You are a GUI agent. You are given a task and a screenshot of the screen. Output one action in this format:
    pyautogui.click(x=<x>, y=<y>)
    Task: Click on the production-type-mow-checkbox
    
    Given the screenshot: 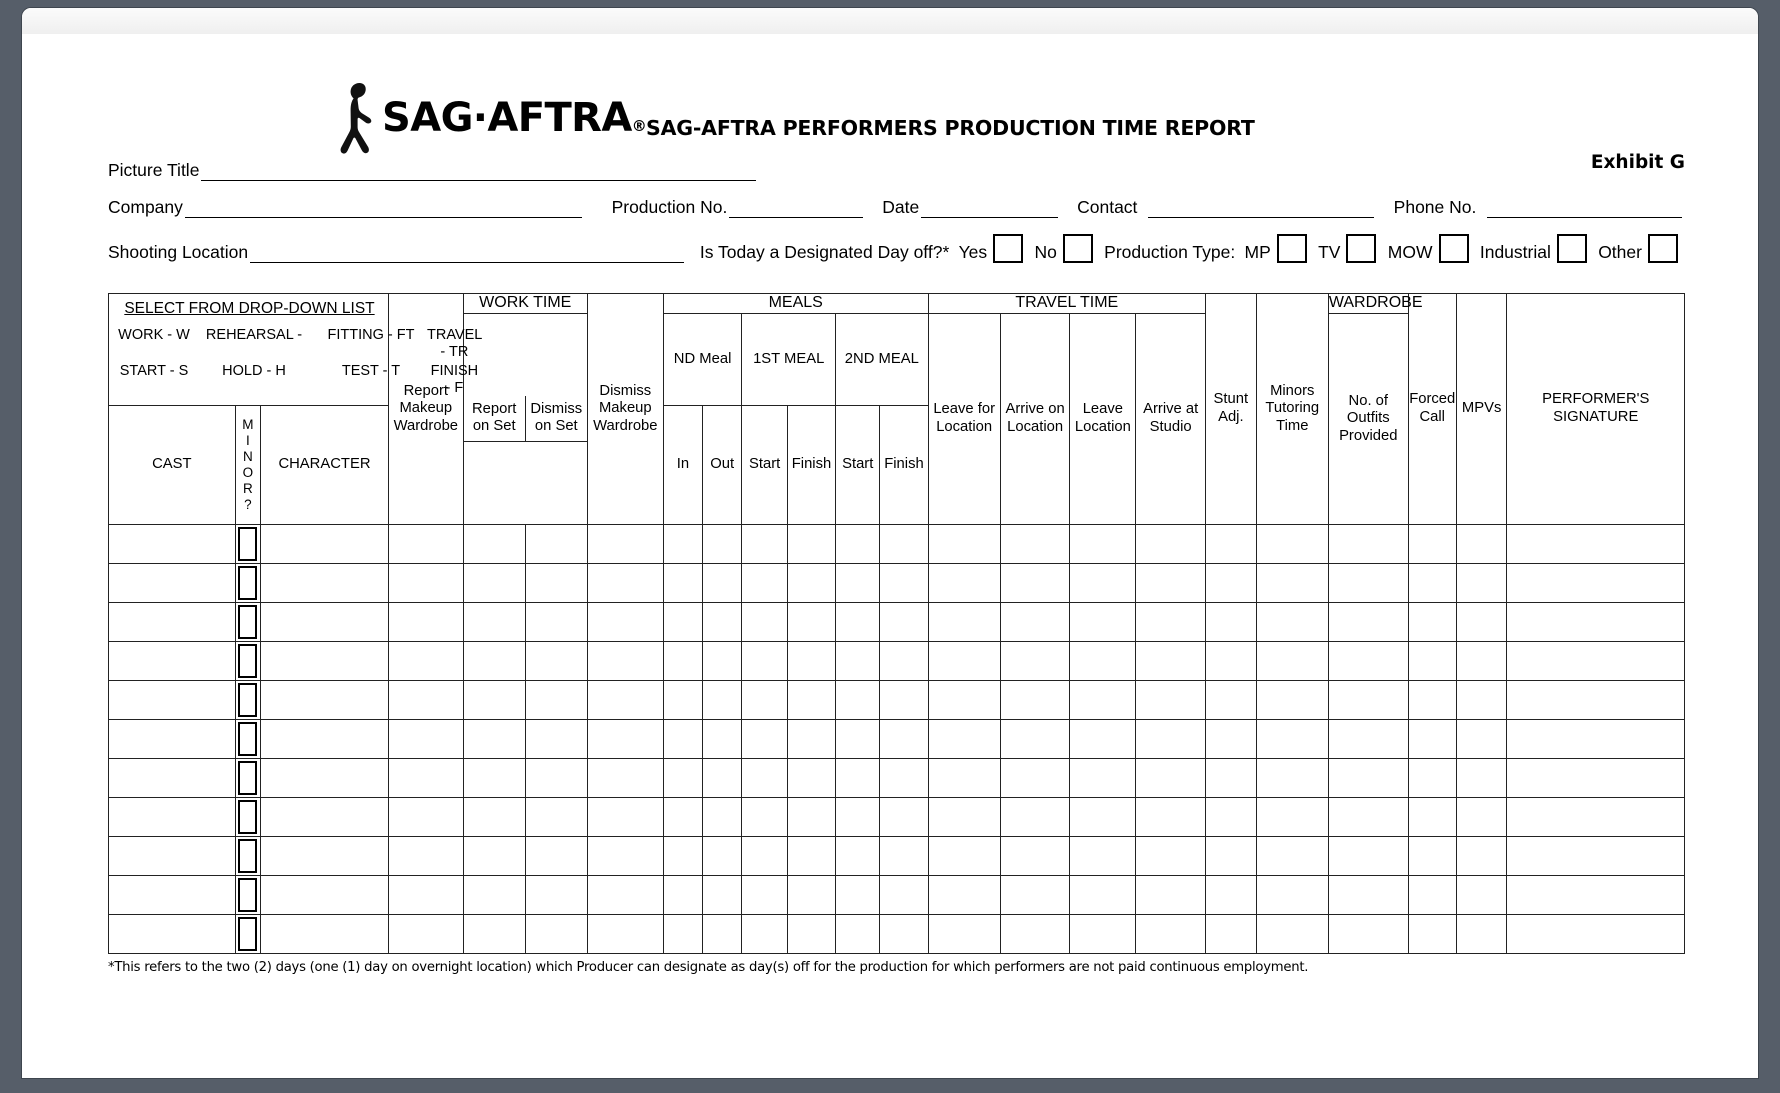 What is the action you would take?
    pyautogui.click(x=1453, y=248)
    